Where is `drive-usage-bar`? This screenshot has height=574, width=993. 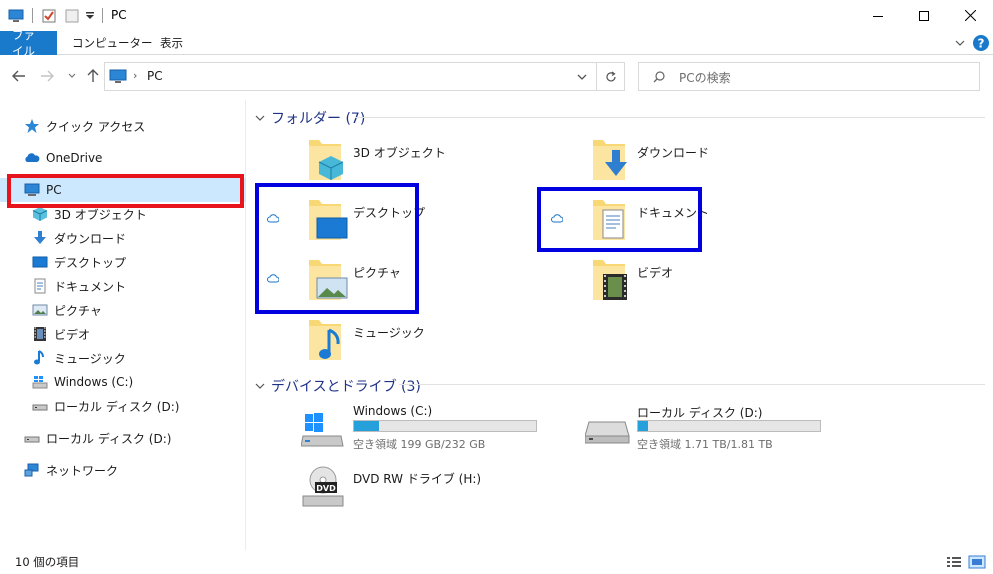
drive-usage-bar is located at coordinates (729, 426).